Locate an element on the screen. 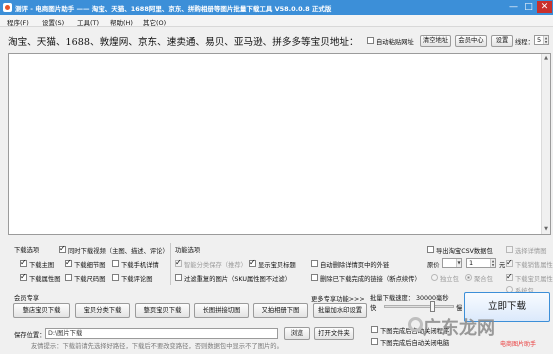 Image resolution: width=553 pixels, height=354 pixels. mobile-detail-label: 下载手机详情 is located at coordinates (140, 265).